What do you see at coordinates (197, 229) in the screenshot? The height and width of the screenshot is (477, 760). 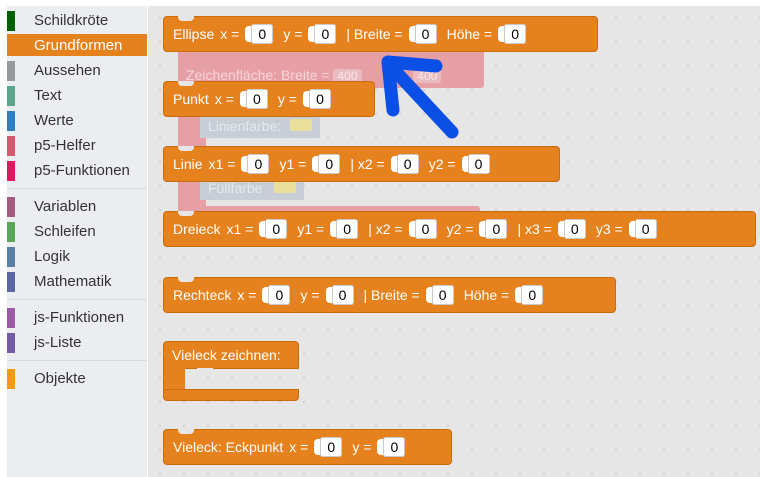 I see `block-title: Dreieck` at bounding box center [197, 229].